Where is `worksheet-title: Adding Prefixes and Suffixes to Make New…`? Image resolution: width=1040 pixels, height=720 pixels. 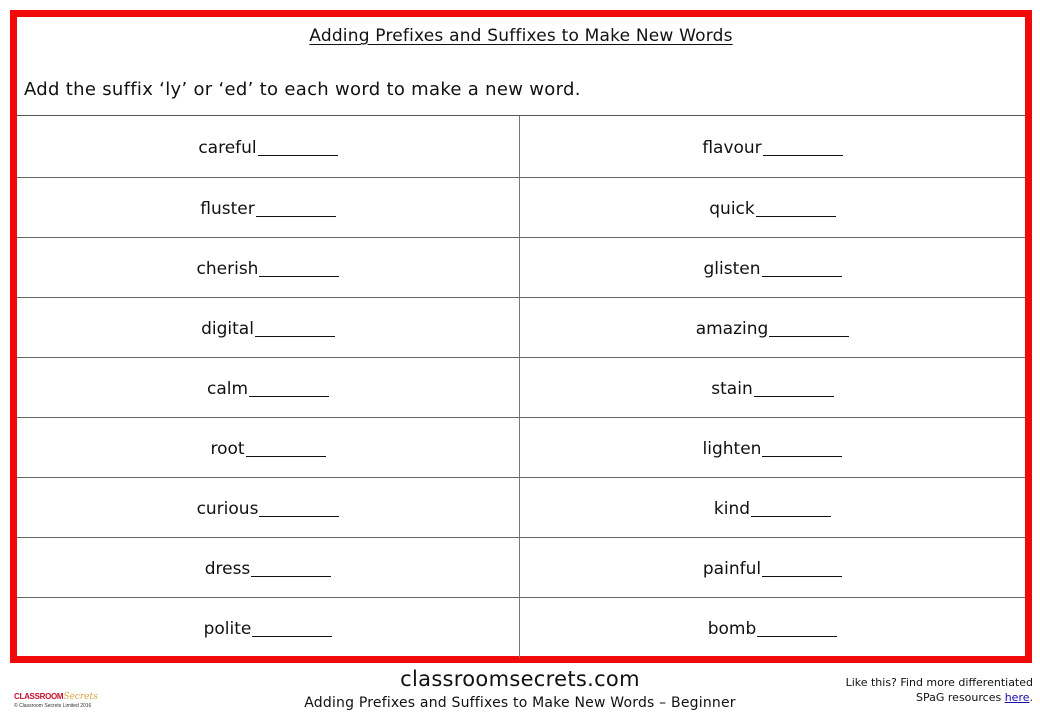 worksheet-title: Adding Prefixes and Suffixes to Make New… is located at coordinates (521, 36).